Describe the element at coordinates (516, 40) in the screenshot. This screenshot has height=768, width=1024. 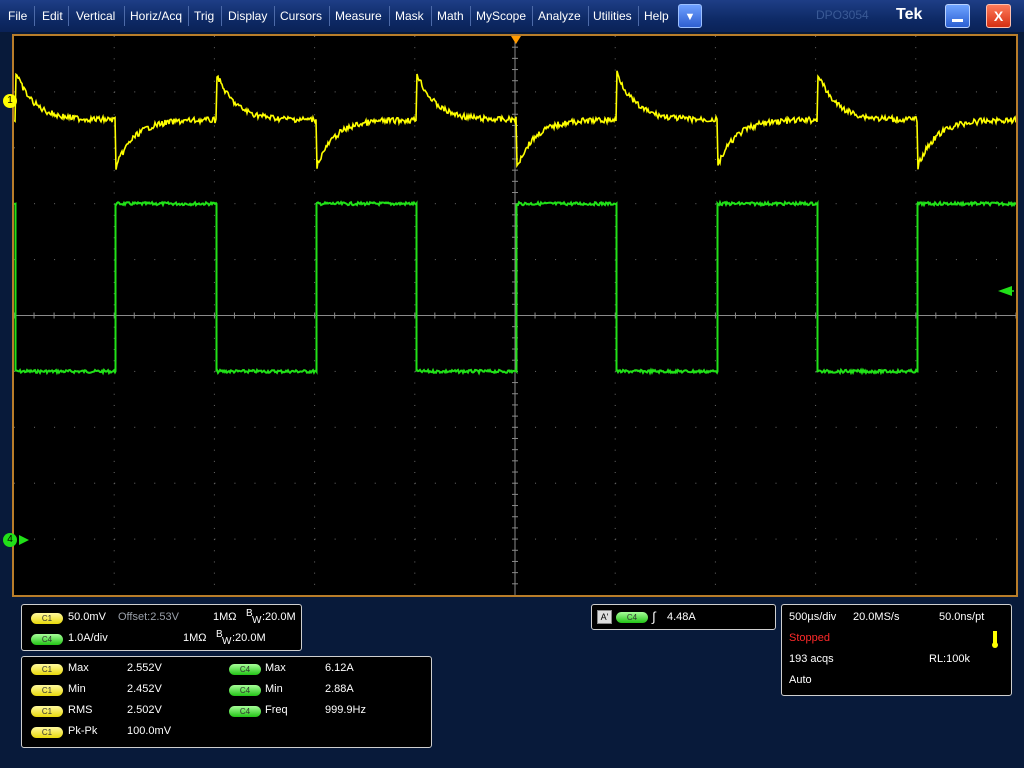
I see `trigger-position-marker` at that location.